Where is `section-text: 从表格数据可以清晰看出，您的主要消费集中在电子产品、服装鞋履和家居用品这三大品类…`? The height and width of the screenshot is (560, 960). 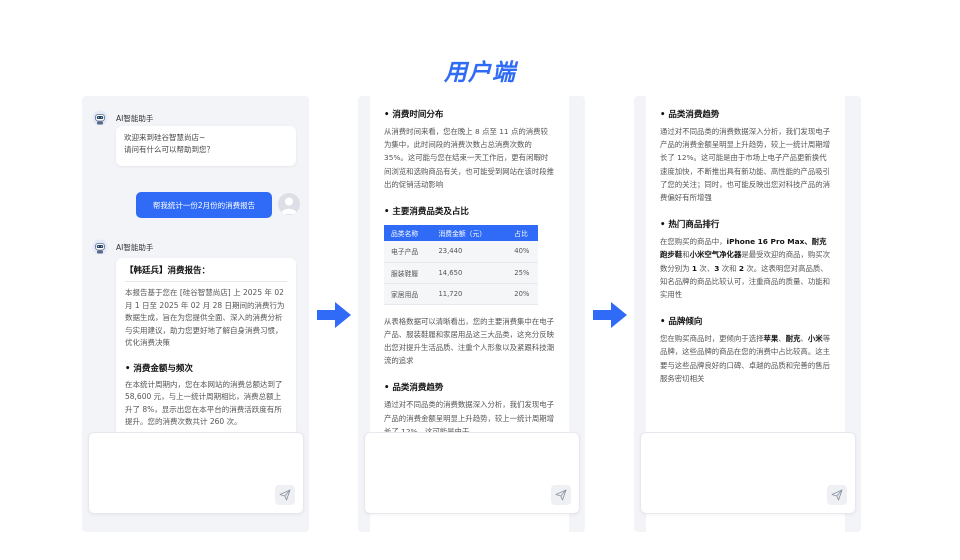 section-text: 从表格数据可以清晰看出，您的主要消费集中在电子产品、服装鞋履和家居用品这三大品类… is located at coordinates (469, 341).